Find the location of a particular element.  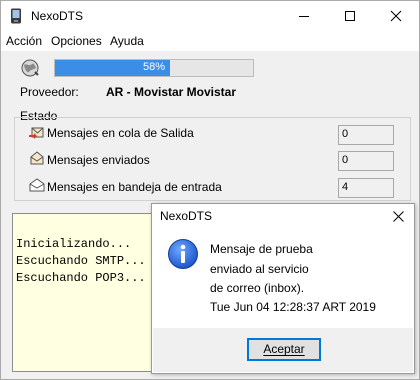

globe-icon is located at coordinates (30, 68).